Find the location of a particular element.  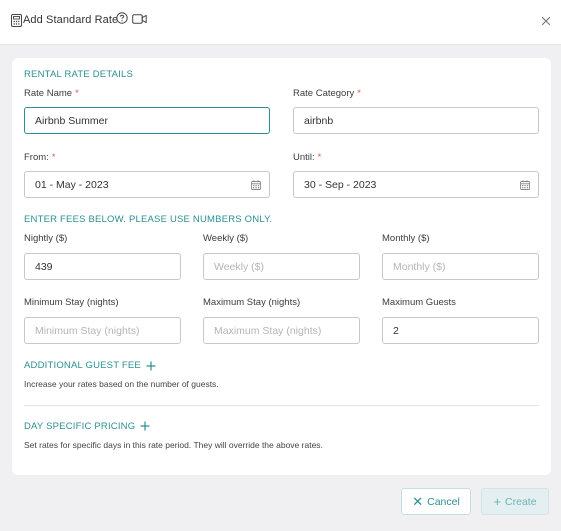

modal-title: Add Standard Rate is located at coordinates (71, 20).